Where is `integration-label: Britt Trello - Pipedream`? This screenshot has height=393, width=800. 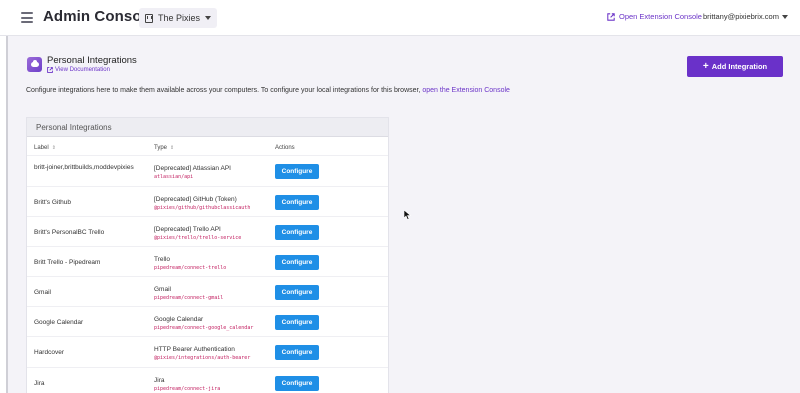
integration-label: Britt Trello - Pipedream is located at coordinates (67, 262).